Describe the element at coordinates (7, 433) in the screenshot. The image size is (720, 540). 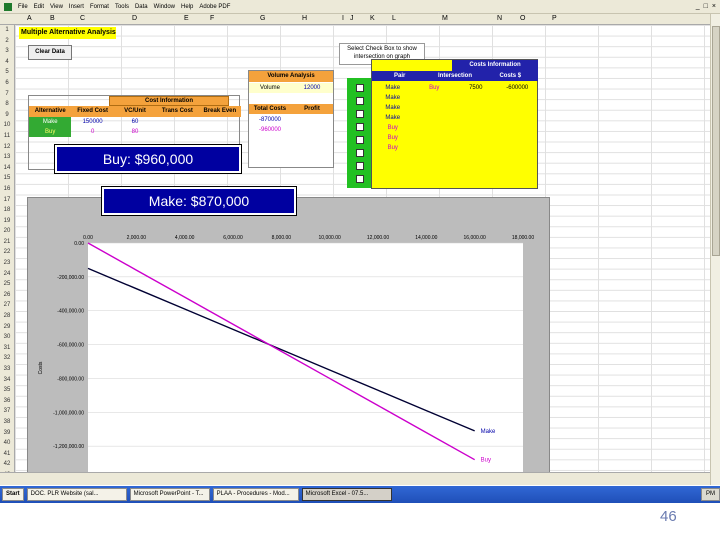
I see `row-header: 39` at that location.